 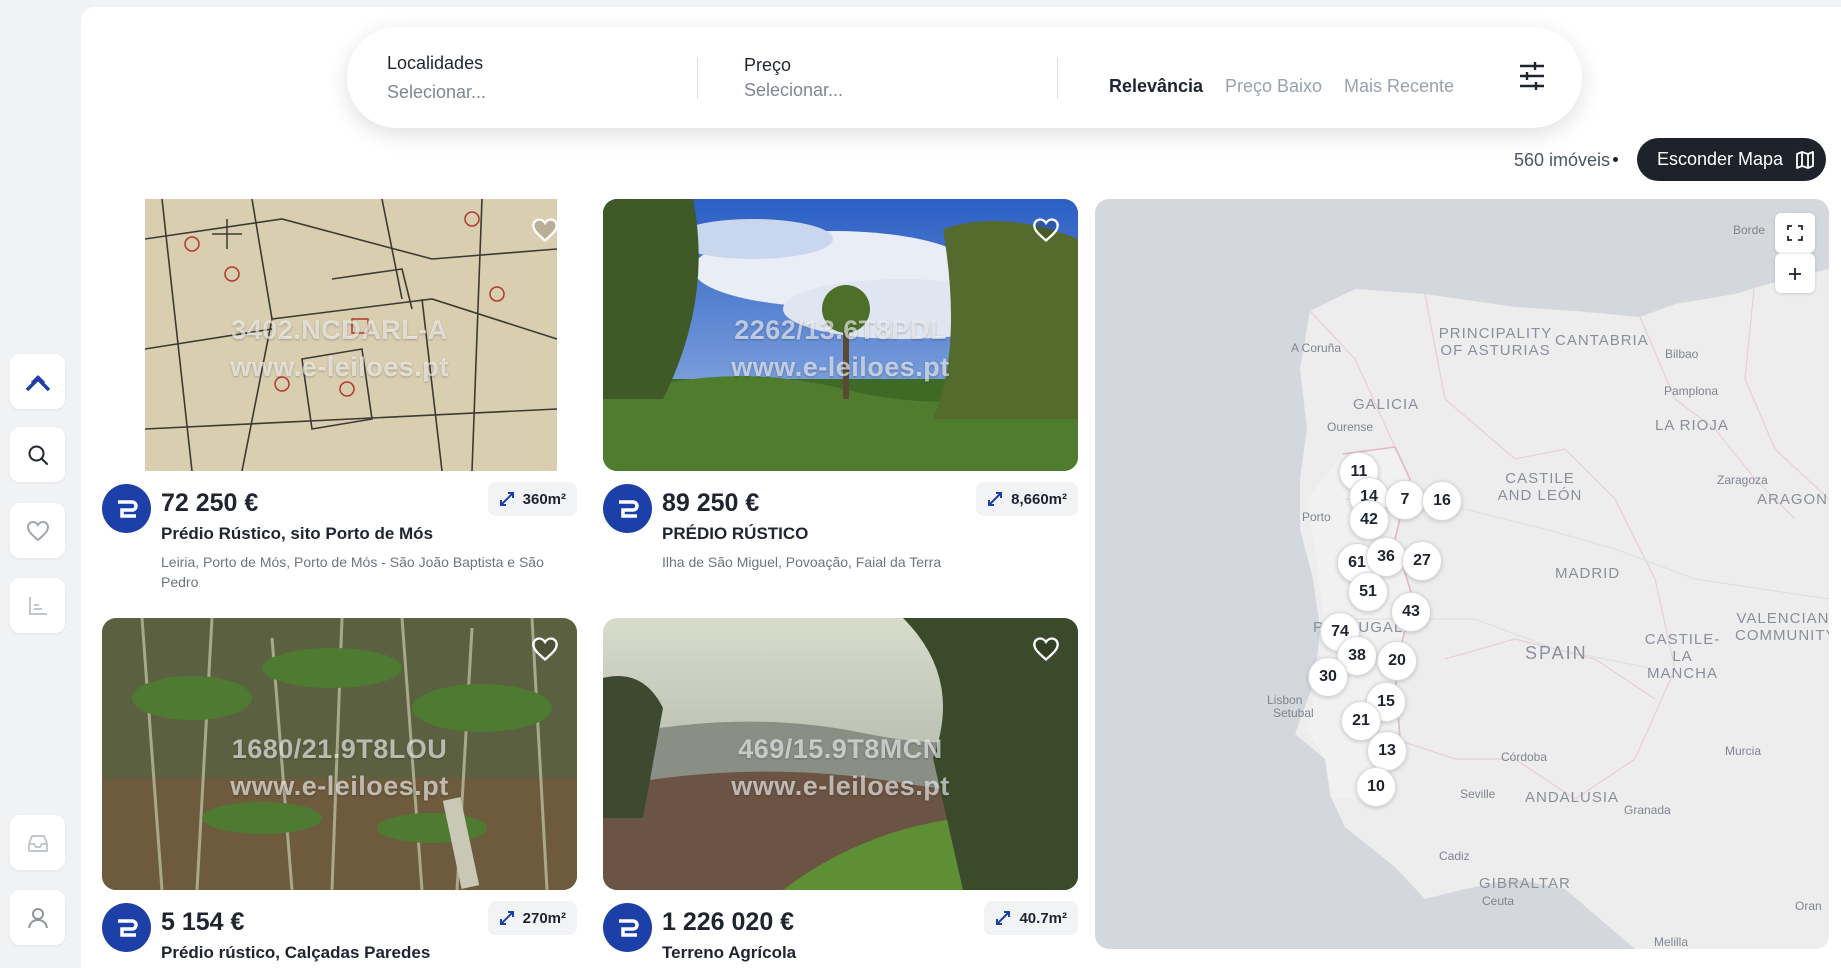 I want to click on area-badge: 40.7m², so click(x=1031, y=918).